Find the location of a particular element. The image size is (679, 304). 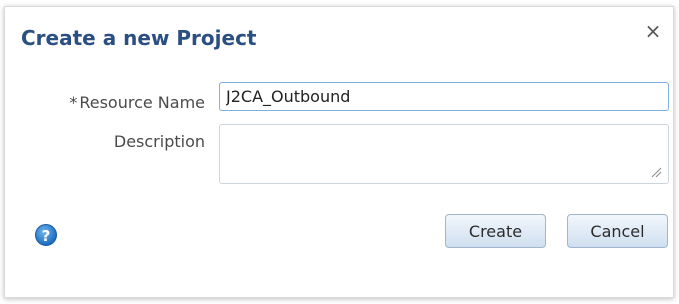

required-marker: * is located at coordinates (73, 102).